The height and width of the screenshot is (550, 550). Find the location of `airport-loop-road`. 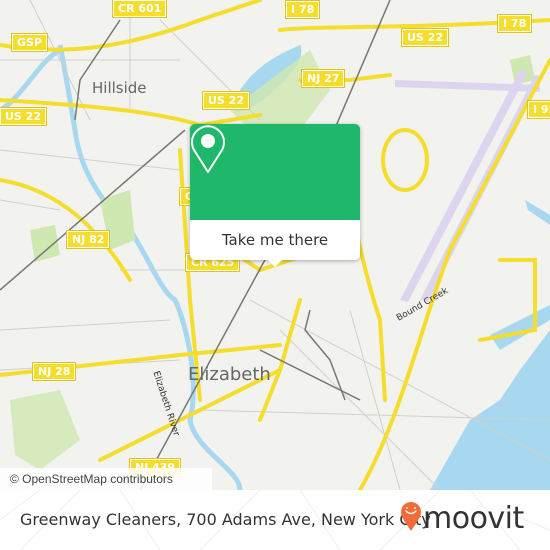

airport-loop-road is located at coordinates (405, 160).